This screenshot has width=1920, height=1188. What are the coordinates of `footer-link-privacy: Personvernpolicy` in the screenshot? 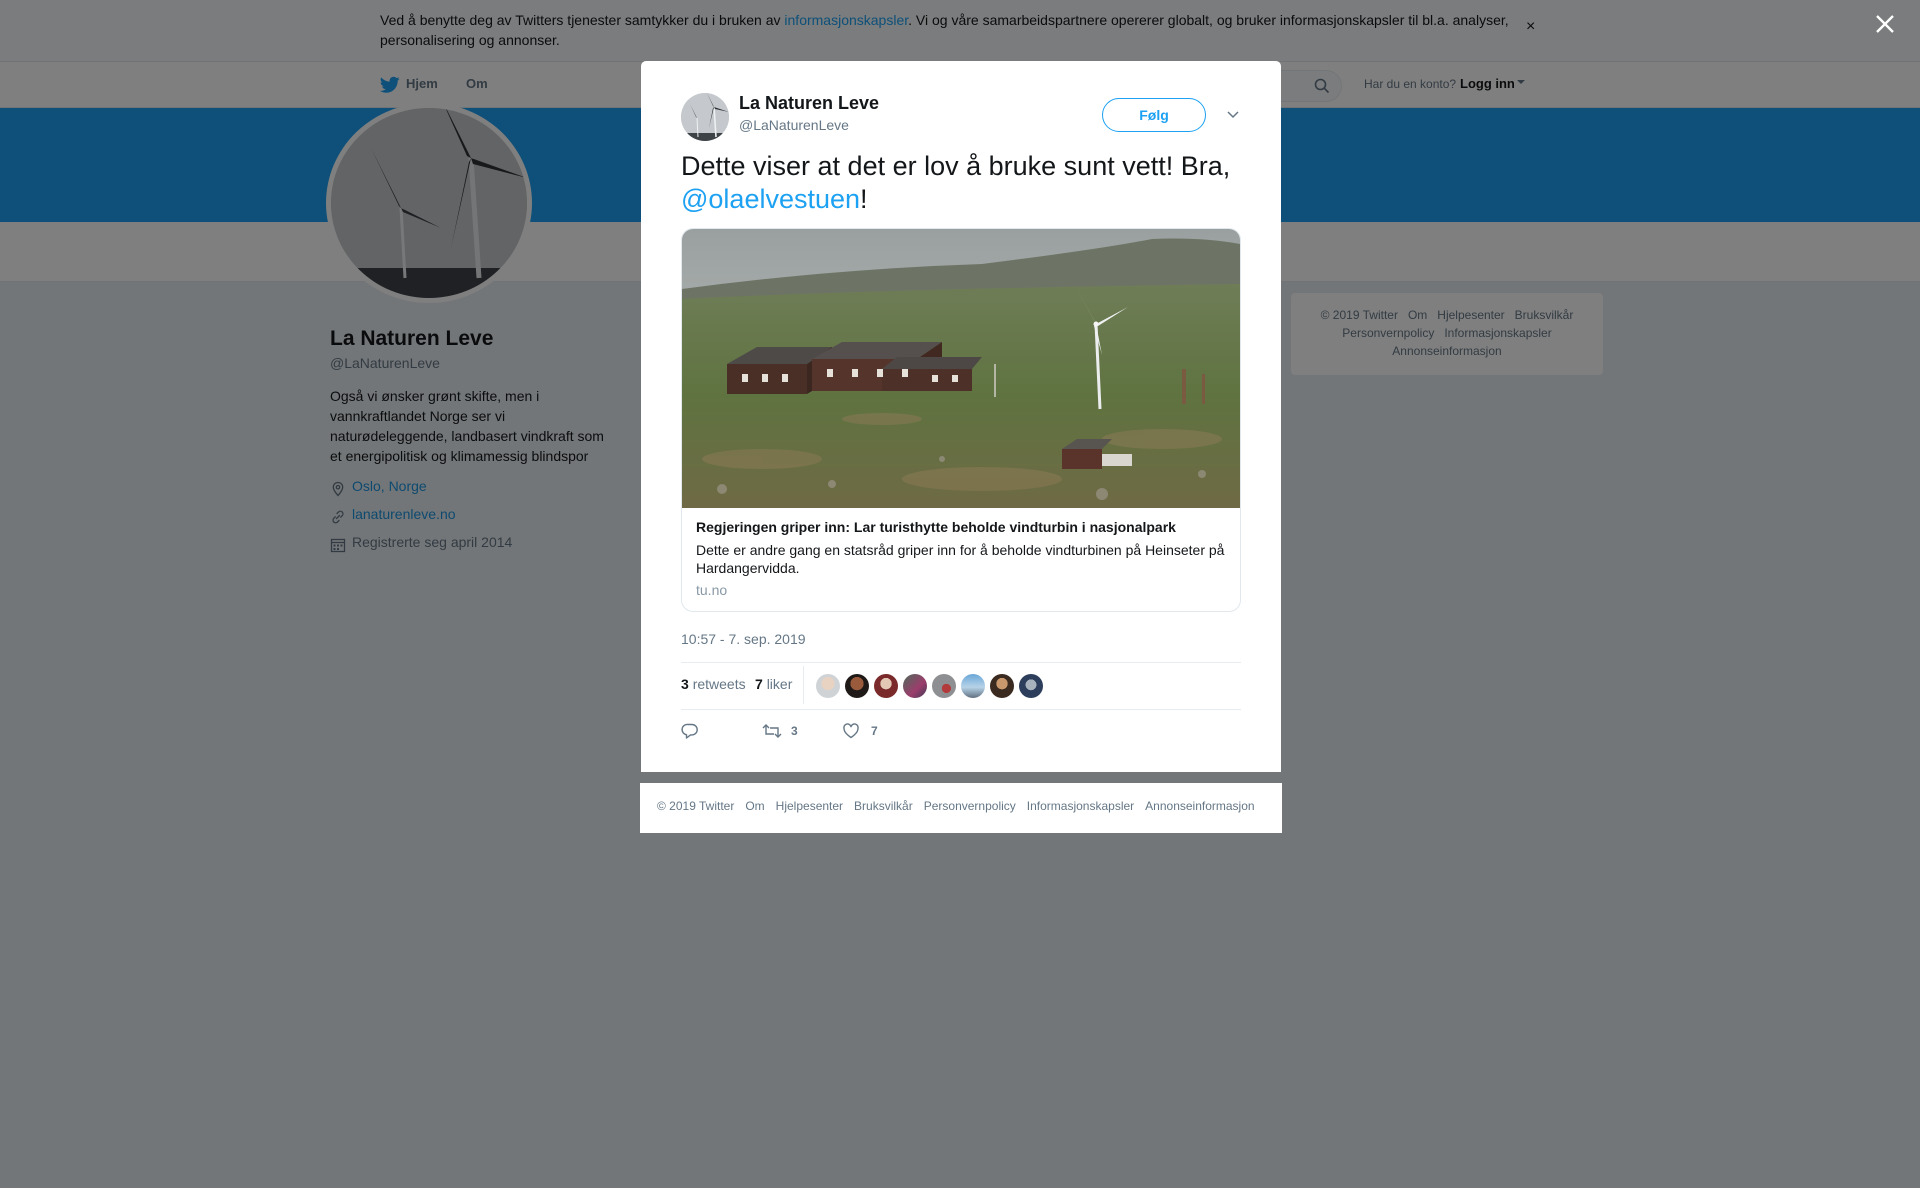 It's located at (970, 806).